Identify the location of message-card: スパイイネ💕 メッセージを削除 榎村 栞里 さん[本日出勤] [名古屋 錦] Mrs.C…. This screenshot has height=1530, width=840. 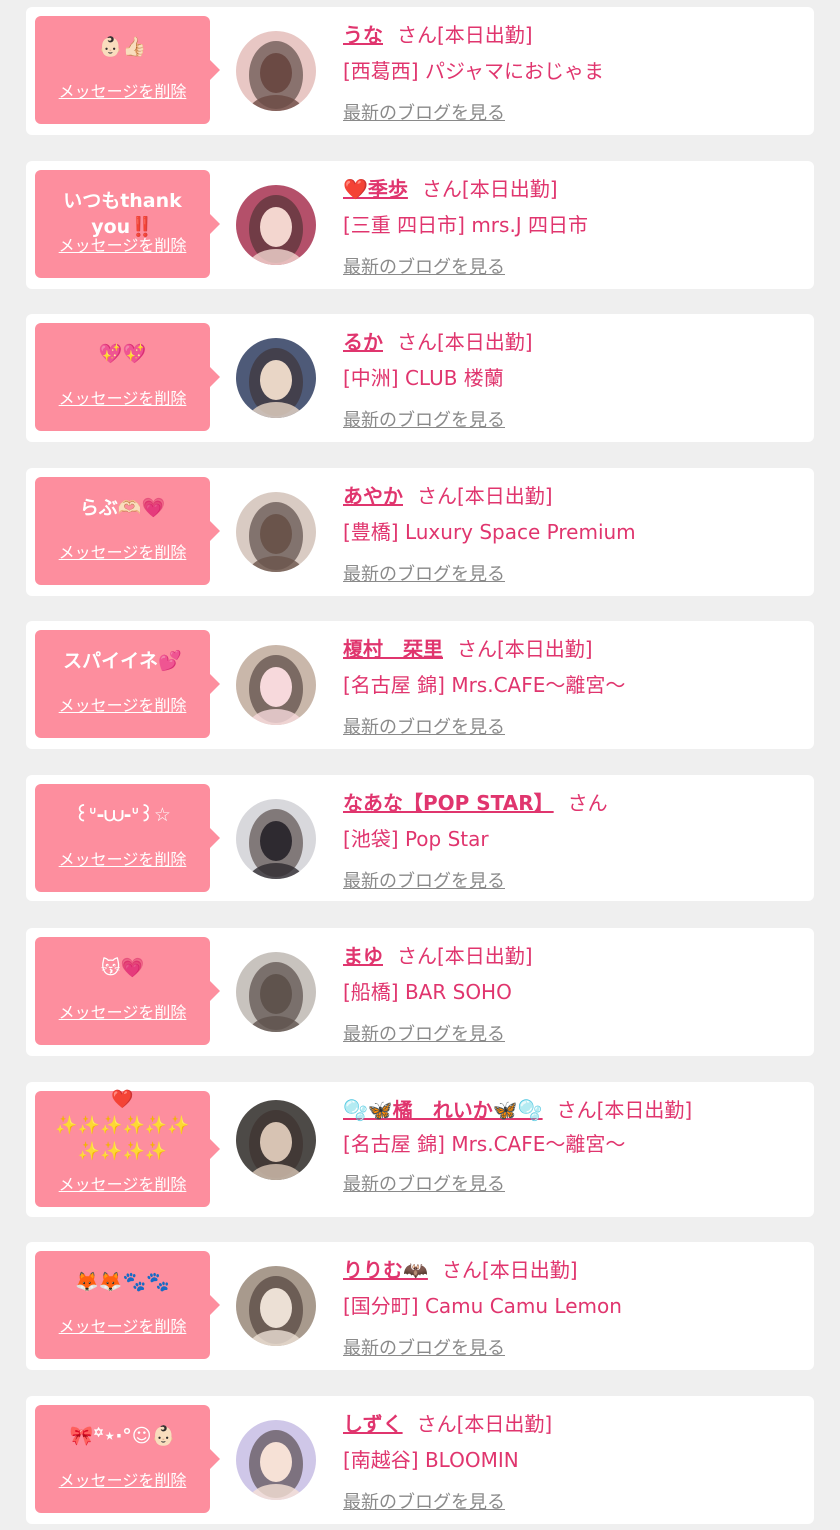
(420, 685).